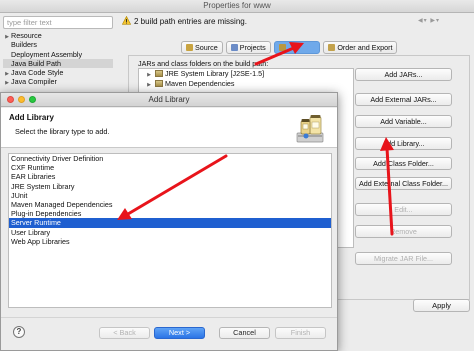 The width and height of the screenshot is (474, 351). I want to click on history-nav-arrows: ◀▾ ▶▾, so click(429, 20).